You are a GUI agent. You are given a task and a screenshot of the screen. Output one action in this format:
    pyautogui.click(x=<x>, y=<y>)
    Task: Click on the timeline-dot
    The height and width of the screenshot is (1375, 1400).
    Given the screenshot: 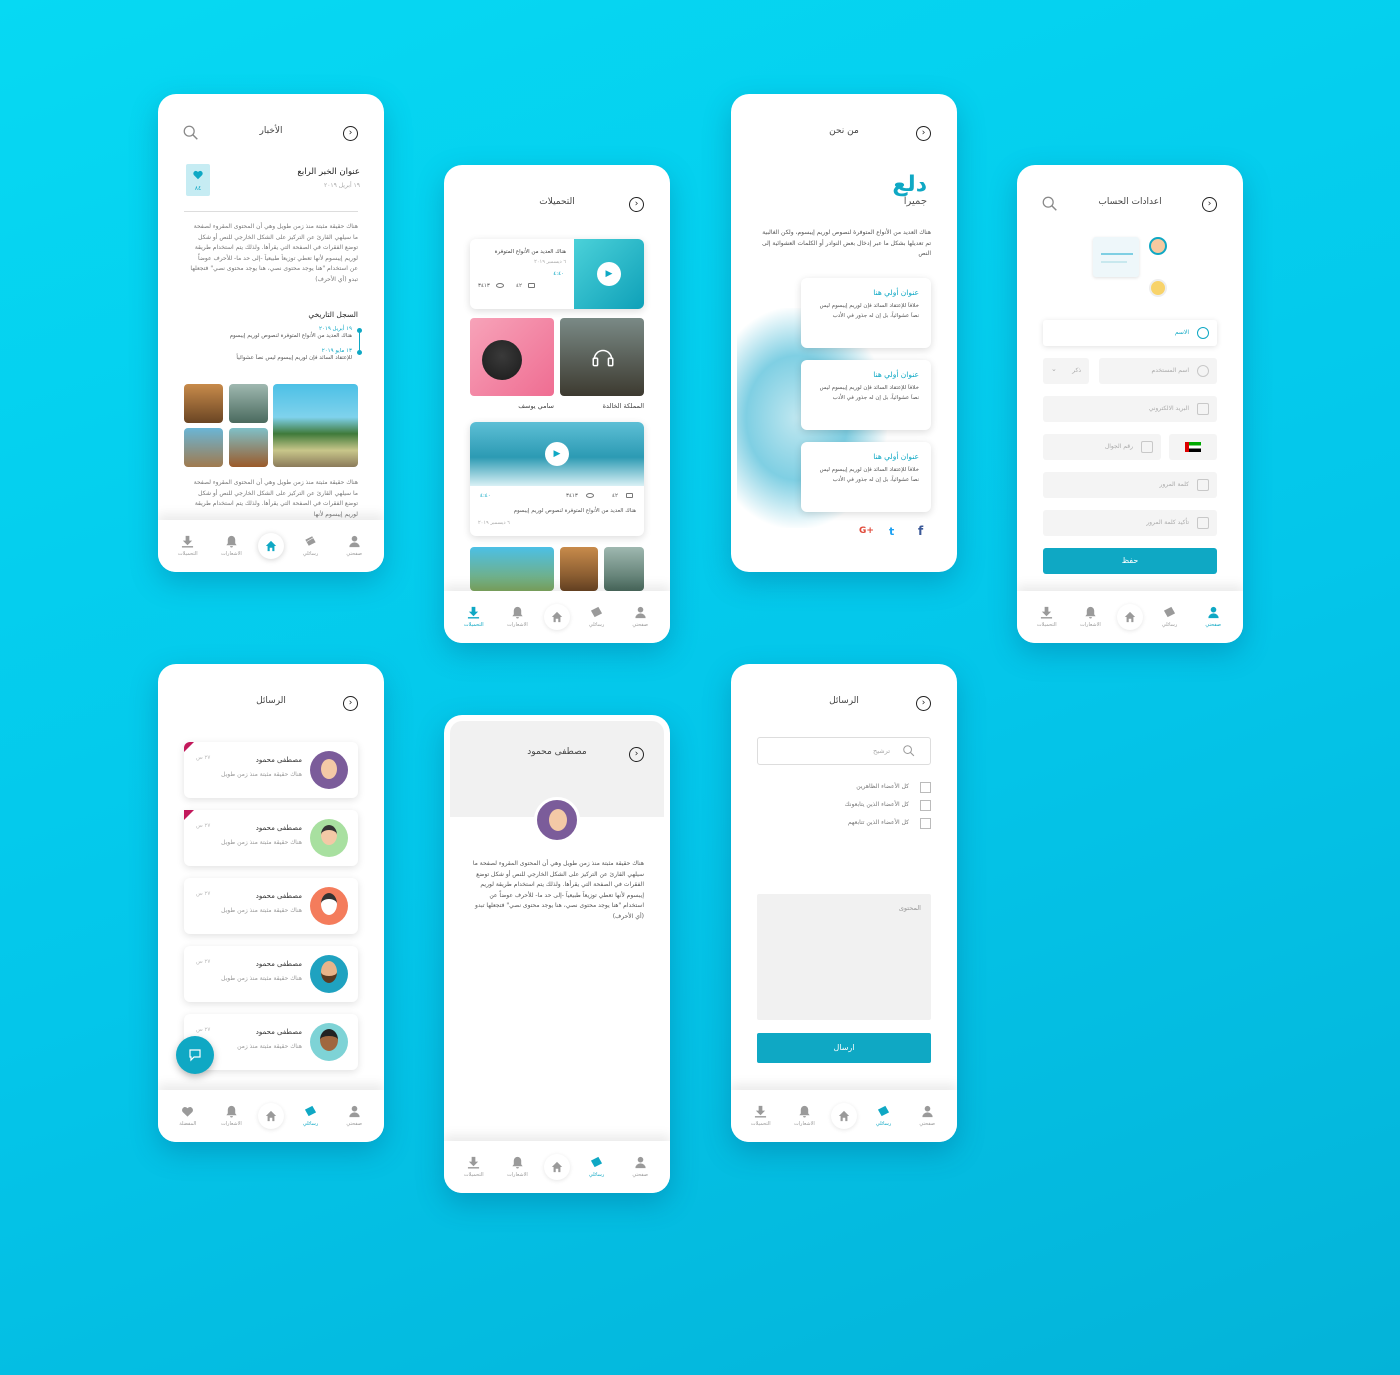 What is the action you would take?
    pyautogui.click(x=359, y=330)
    